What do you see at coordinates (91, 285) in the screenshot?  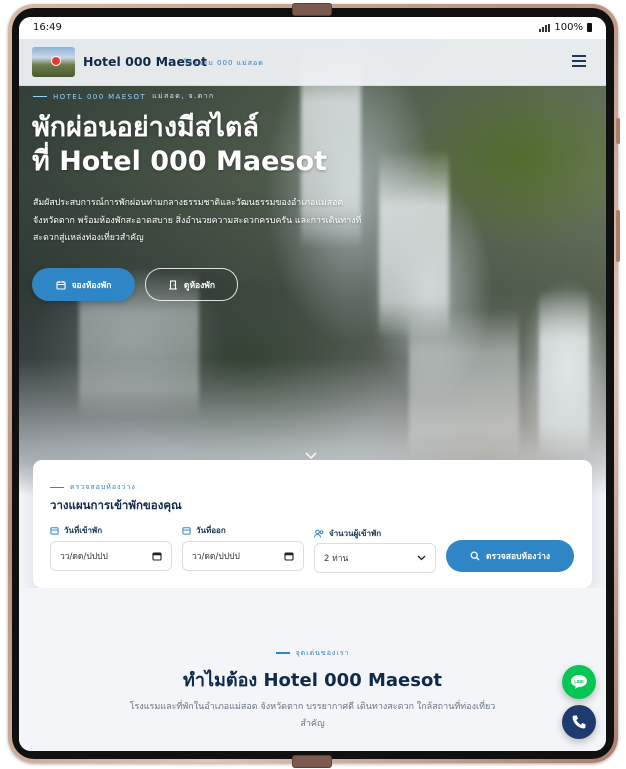 I see `book-room-label: จองห้องพัก` at bounding box center [91, 285].